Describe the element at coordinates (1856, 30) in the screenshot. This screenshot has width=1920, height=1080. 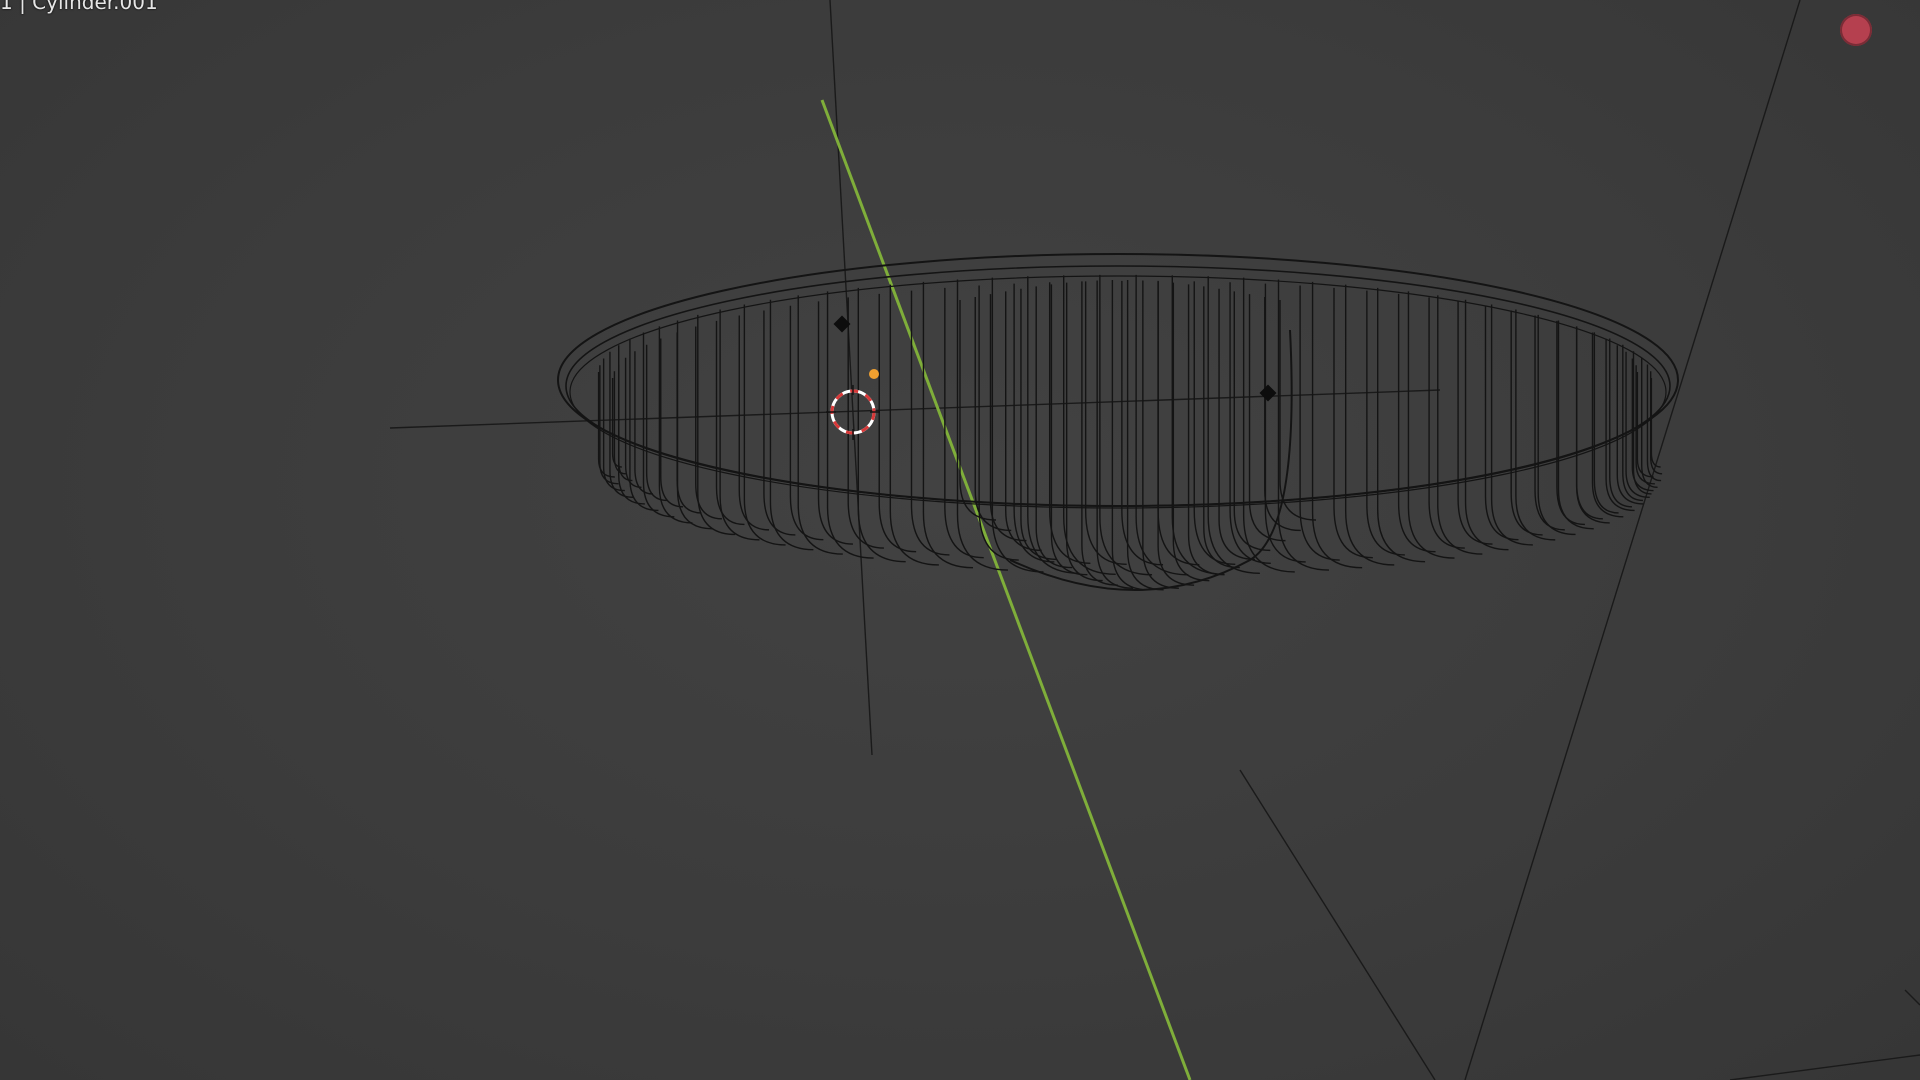
I see `record-indicator-icon` at that location.